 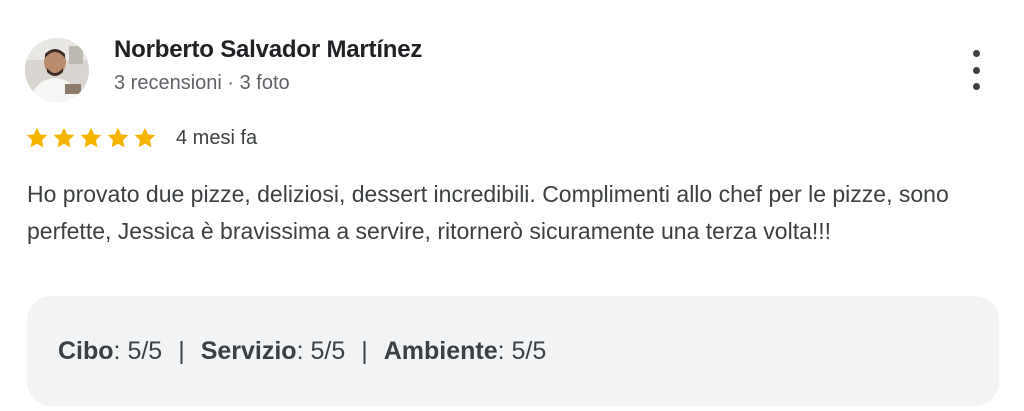 I want to click on review-time: 4 mesi fa, so click(x=217, y=137).